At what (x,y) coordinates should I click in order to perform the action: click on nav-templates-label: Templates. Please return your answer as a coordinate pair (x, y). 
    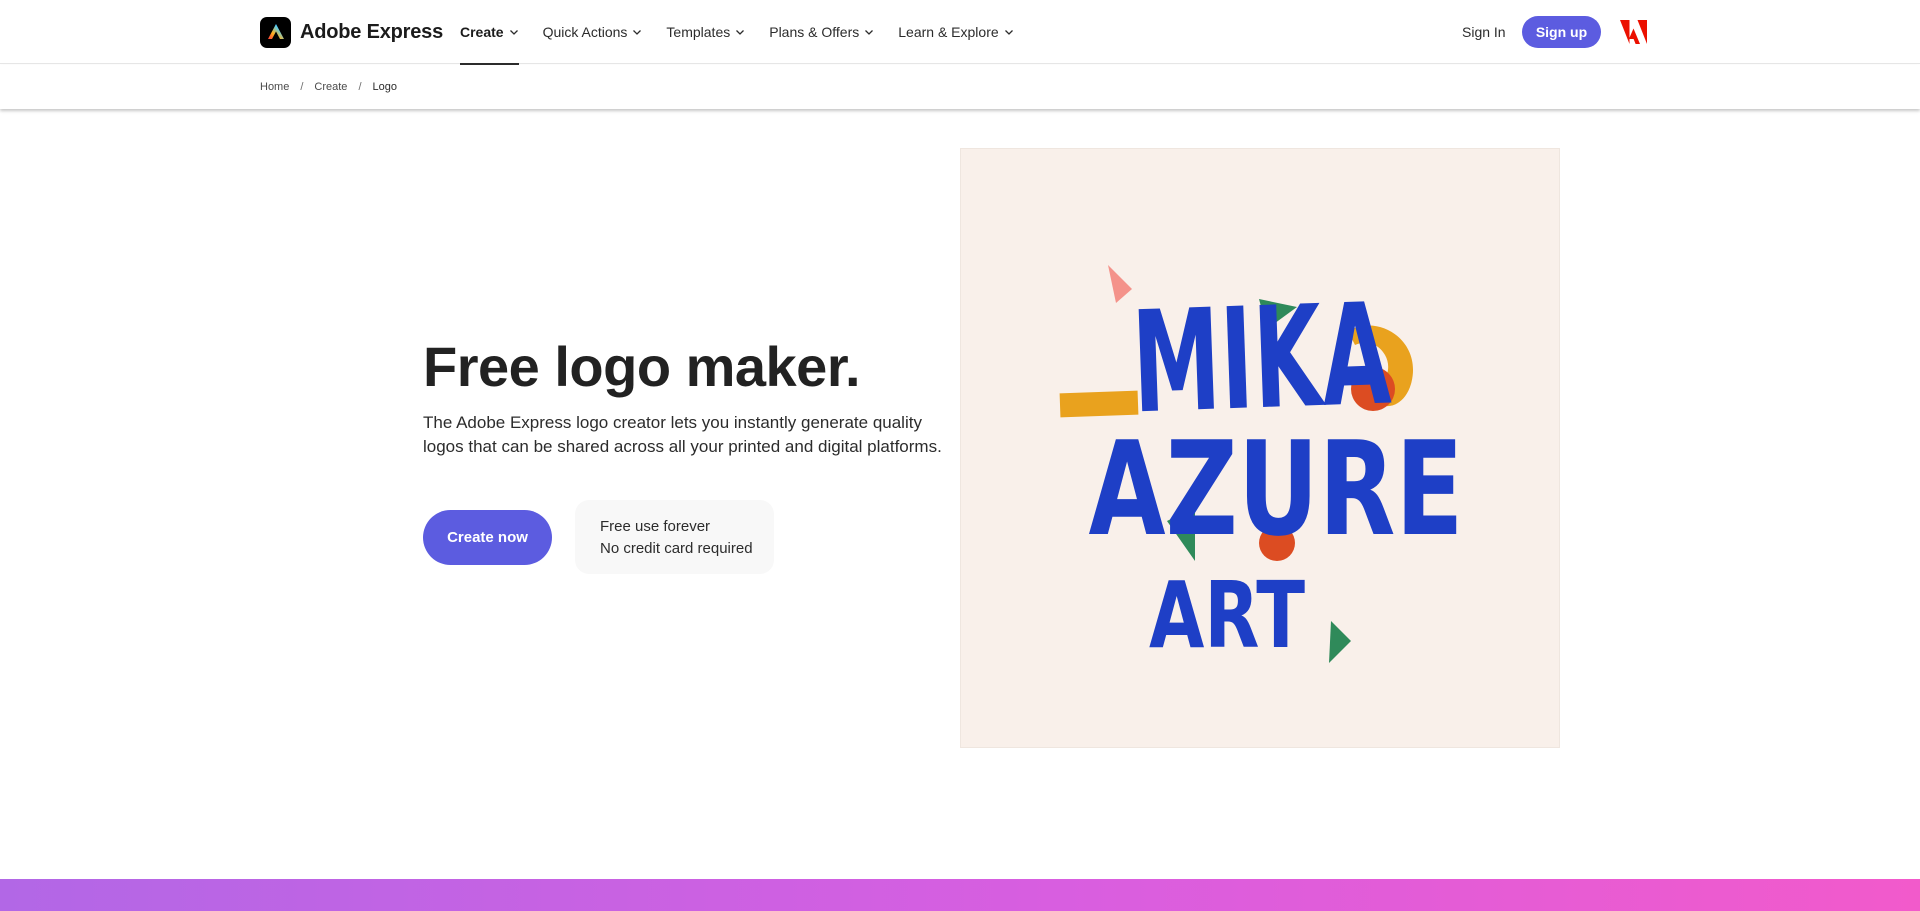
    Looking at the image, I should click on (698, 32).